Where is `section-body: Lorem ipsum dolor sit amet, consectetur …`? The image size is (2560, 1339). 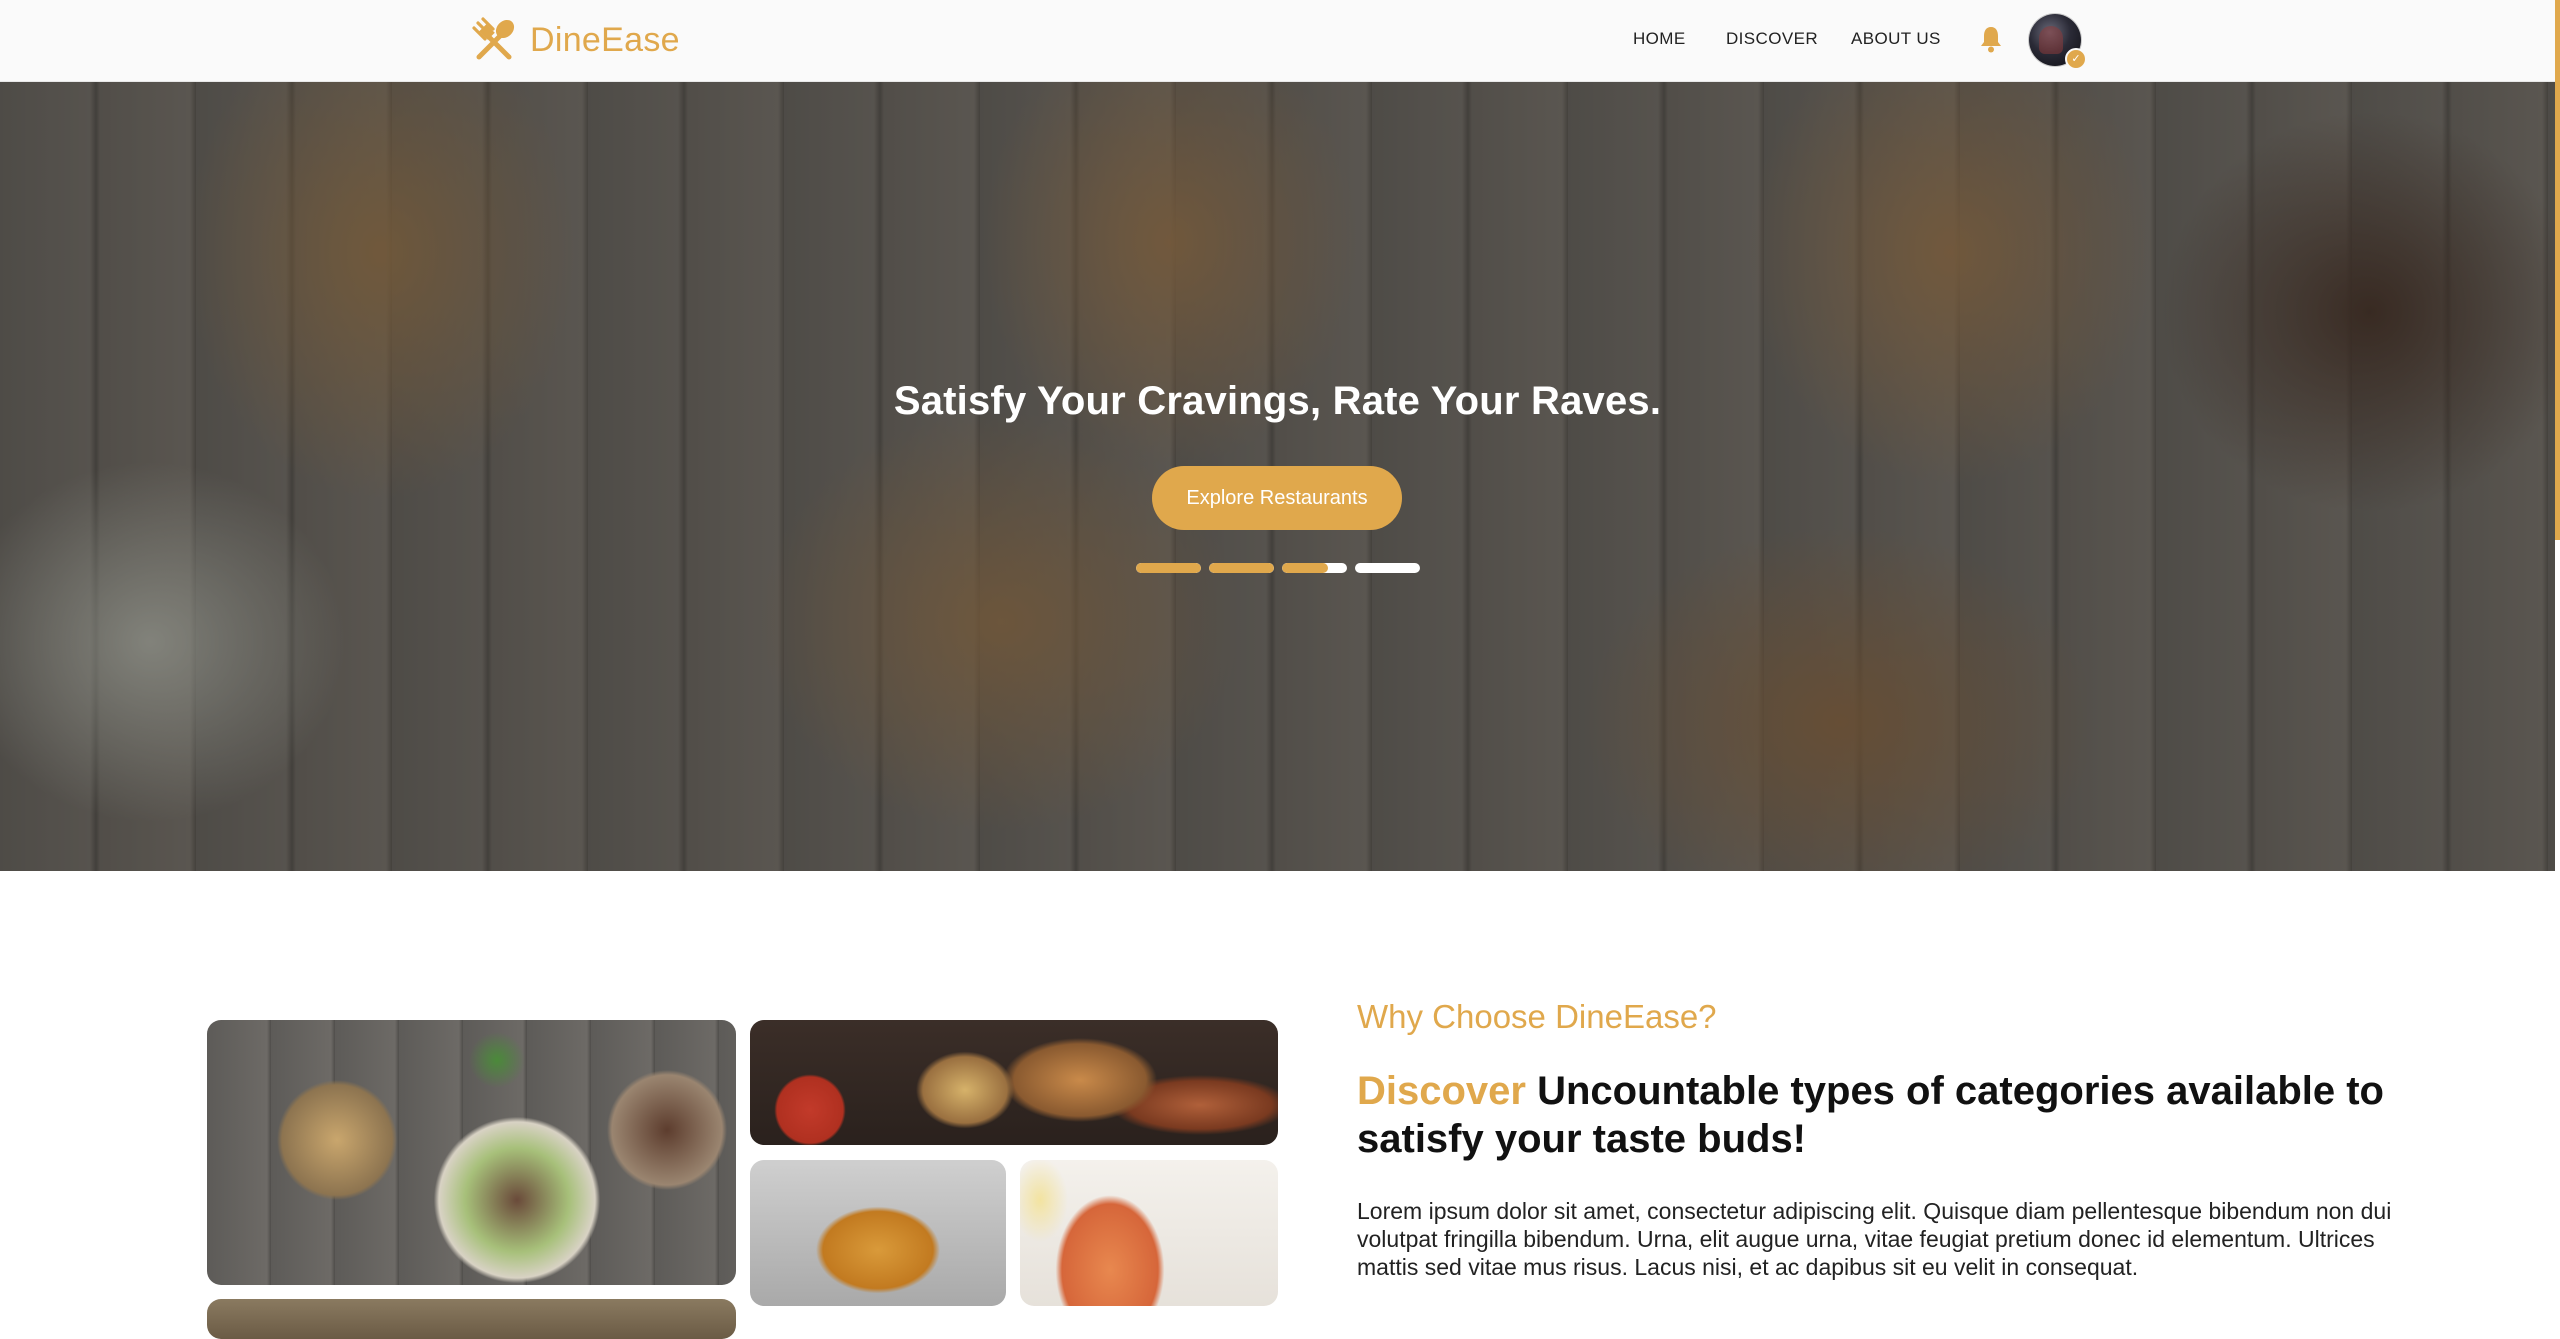 section-body: Lorem ipsum dolor sit amet, consectetur … is located at coordinates (1874, 1239).